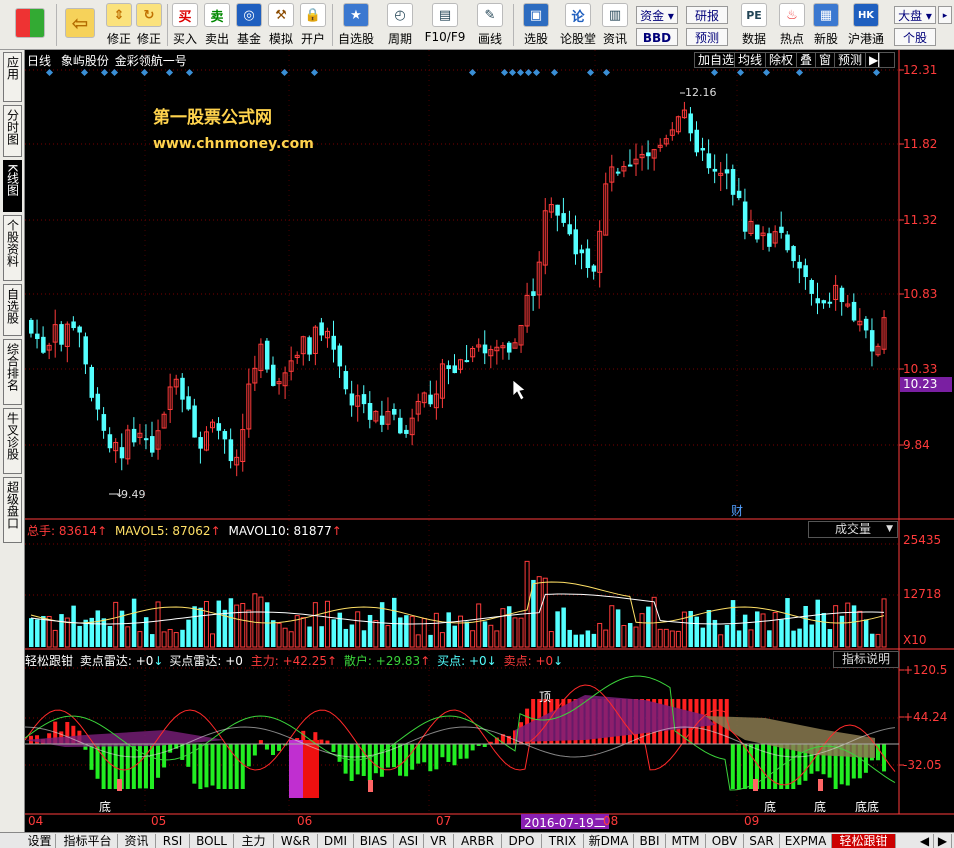 The width and height of the screenshot is (954, 848). Describe the element at coordinates (762, 841) in the screenshot. I see `tab-sar: SAR` at that location.